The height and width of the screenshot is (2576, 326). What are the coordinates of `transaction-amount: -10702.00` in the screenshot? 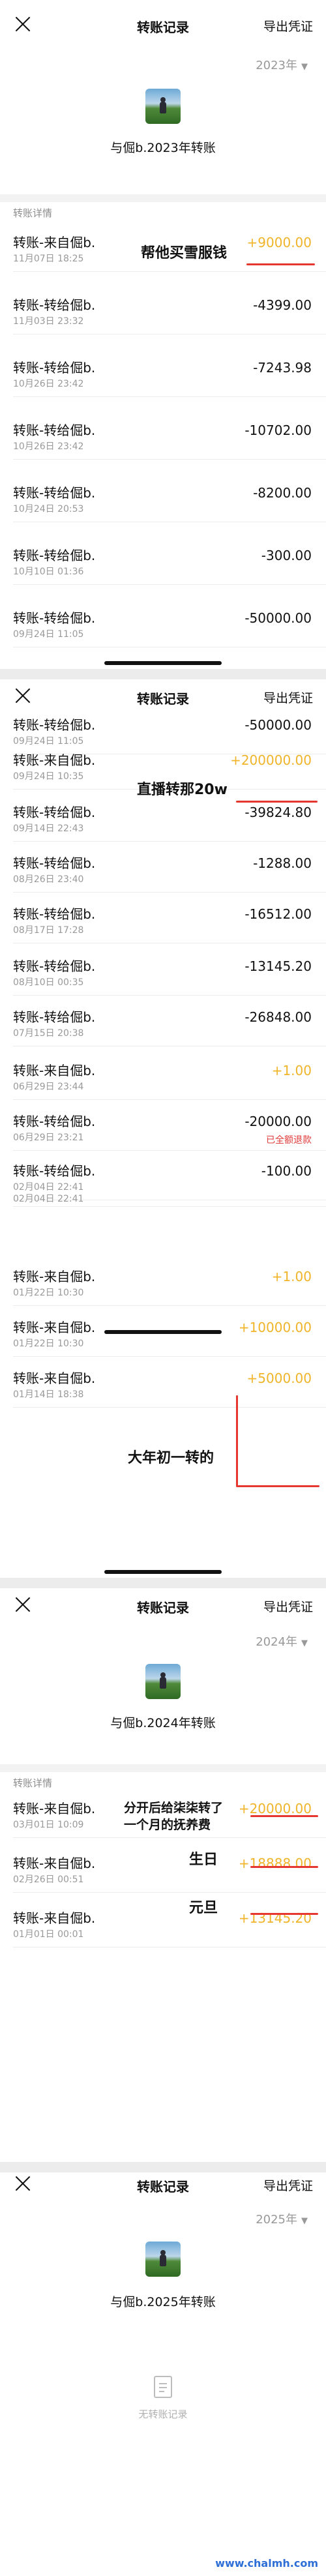 It's located at (278, 430).